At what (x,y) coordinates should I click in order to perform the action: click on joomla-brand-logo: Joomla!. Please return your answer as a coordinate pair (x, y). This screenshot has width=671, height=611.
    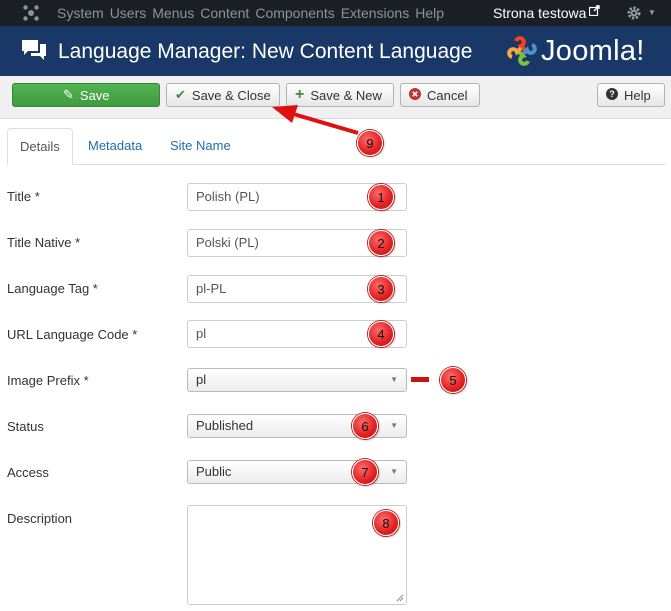
    Looking at the image, I should click on (576, 51).